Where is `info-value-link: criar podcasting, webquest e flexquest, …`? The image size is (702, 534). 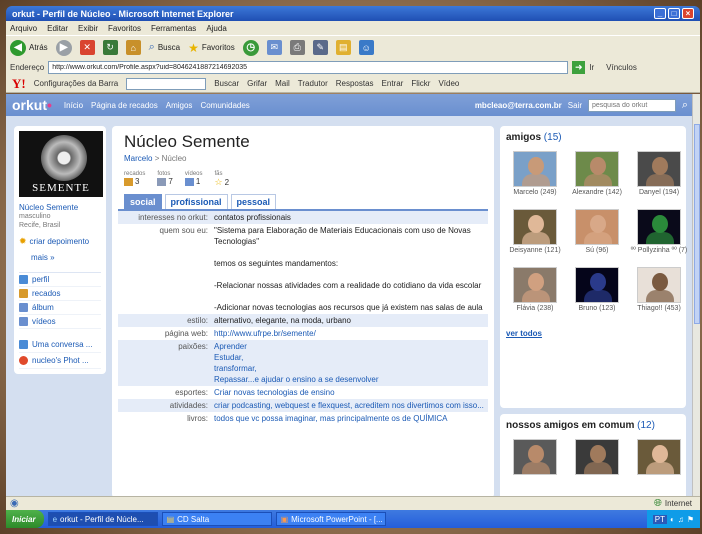 info-value-link: criar podcasting, webquest e flexquest, … is located at coordinates (351, 405).